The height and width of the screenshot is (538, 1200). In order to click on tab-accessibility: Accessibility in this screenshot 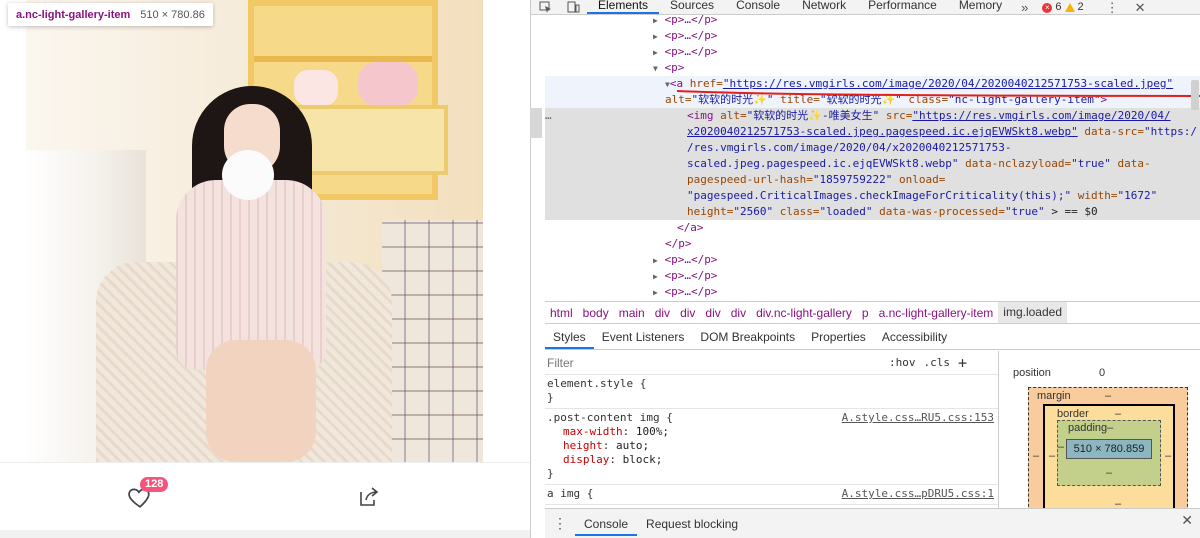, I will do `click(914, 337)`.